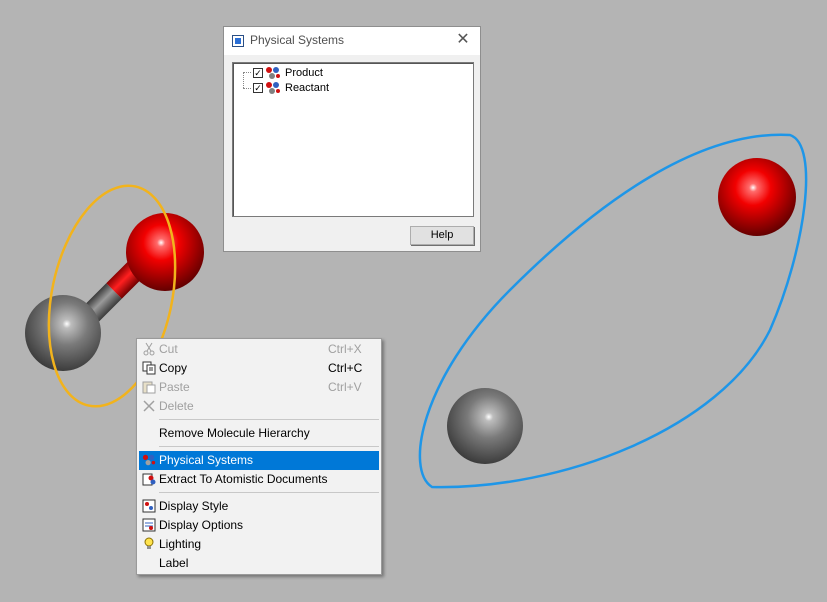 This screenshot has height=602, width=827. Describe the element at coordinates (243, 479) in the screenshot. I see `menu-label: Extract To Atomistic Documents` at that location.